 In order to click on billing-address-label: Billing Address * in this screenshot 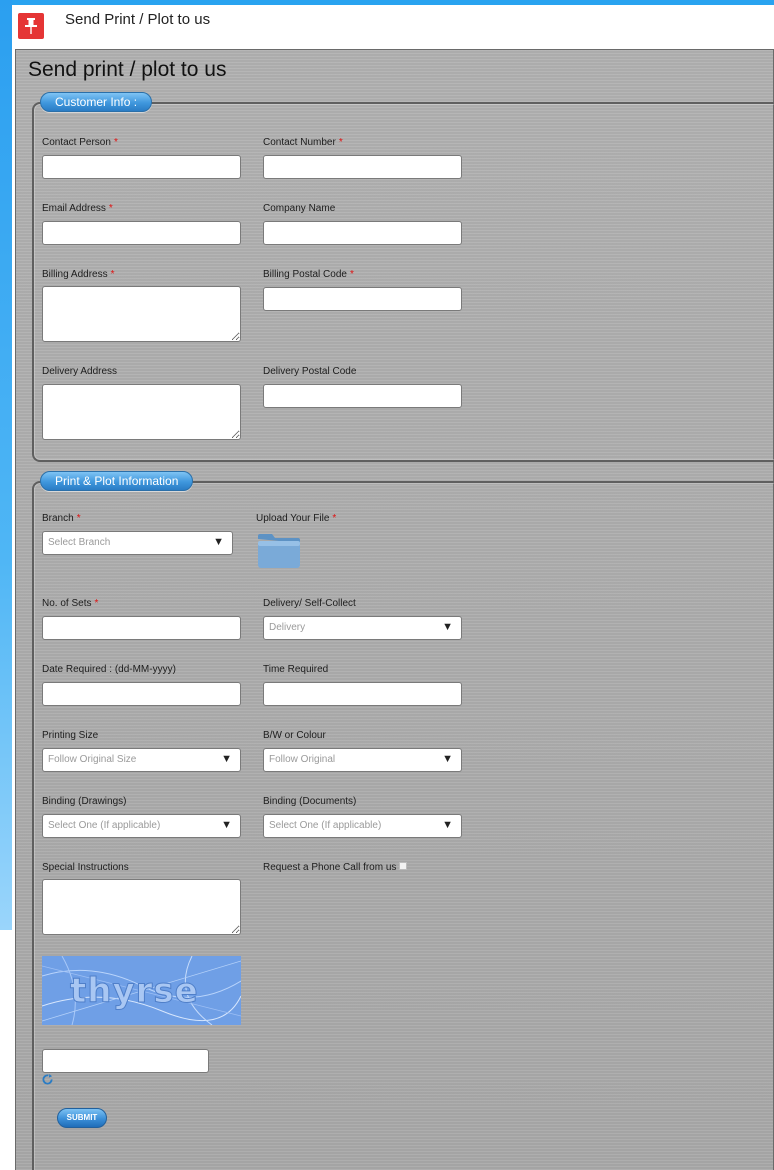, I will do `click(78, 274)`.